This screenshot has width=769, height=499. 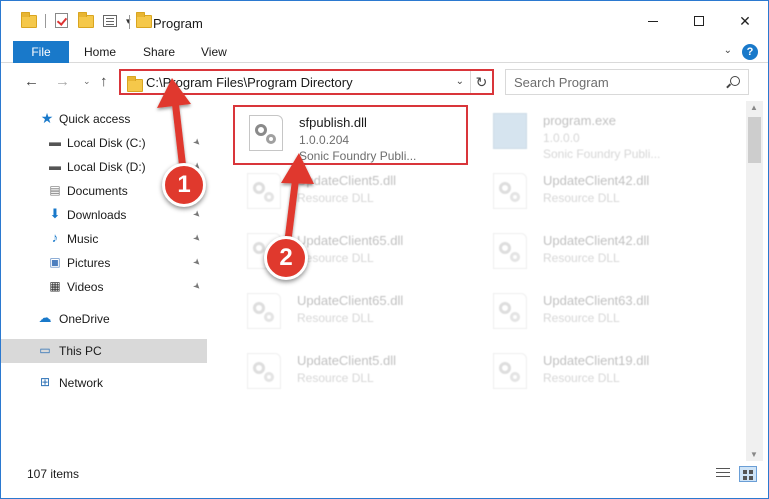 What do you see at coordinates (333, 122) in the screenshot?
I see `file-name: sfpublish.dll` at bounding box center [333, 122].